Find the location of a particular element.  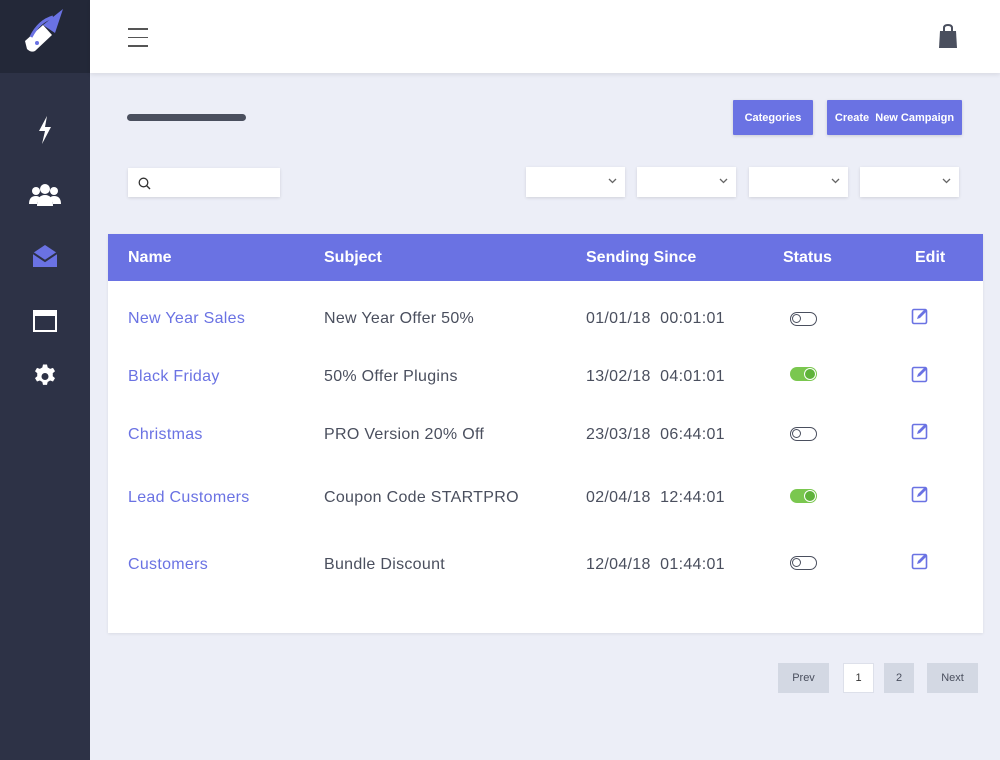

campaign-sending-since: 12/04/18 01:44:01 is located at coordinates (655, 564).